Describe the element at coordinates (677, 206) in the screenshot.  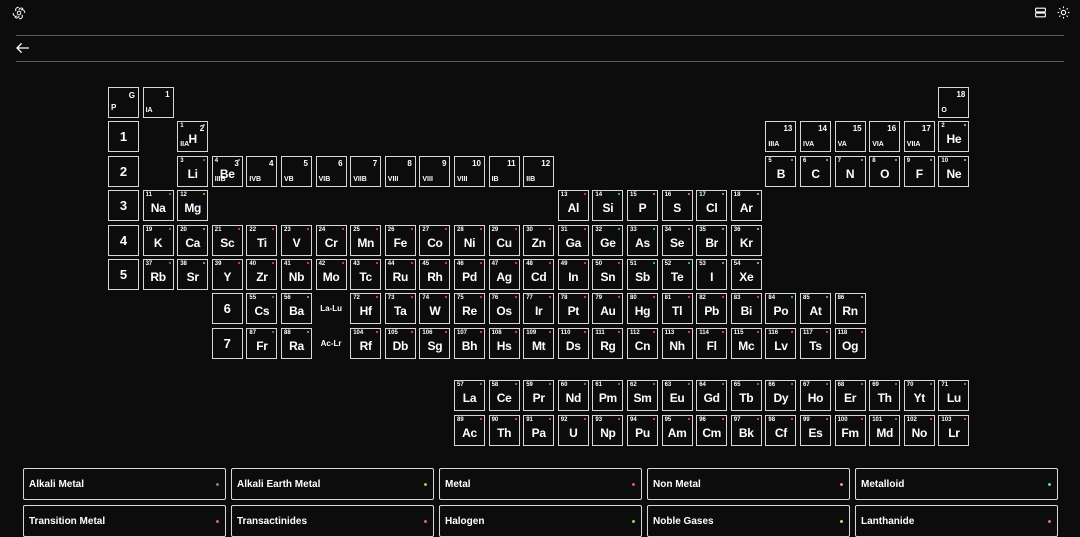
I see `element-s-16: 16 S` at that location.